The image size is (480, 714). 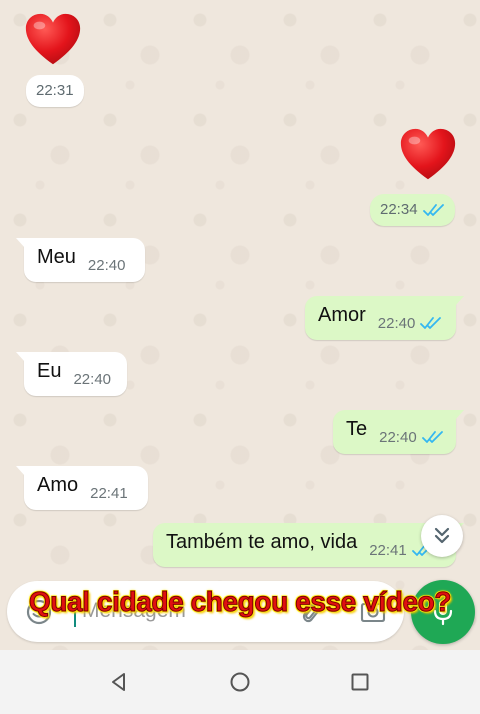 What do you see at coordinates (342, 314) in the screenshot?
I see `message-text: Amor` at bounding box center [342, 314].